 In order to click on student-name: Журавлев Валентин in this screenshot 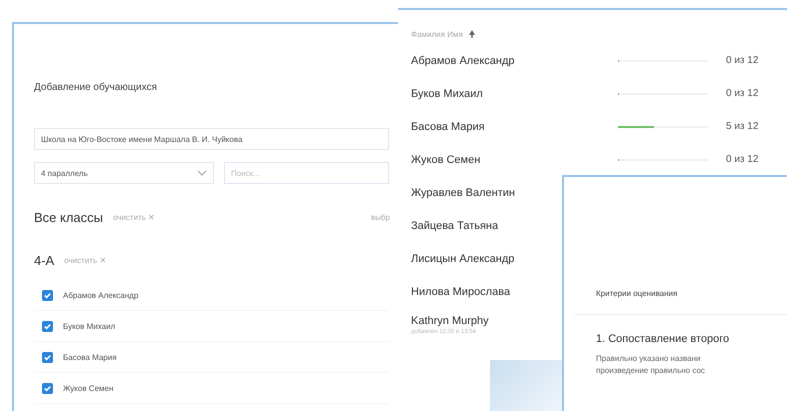, I will do `click(463, 192)`.